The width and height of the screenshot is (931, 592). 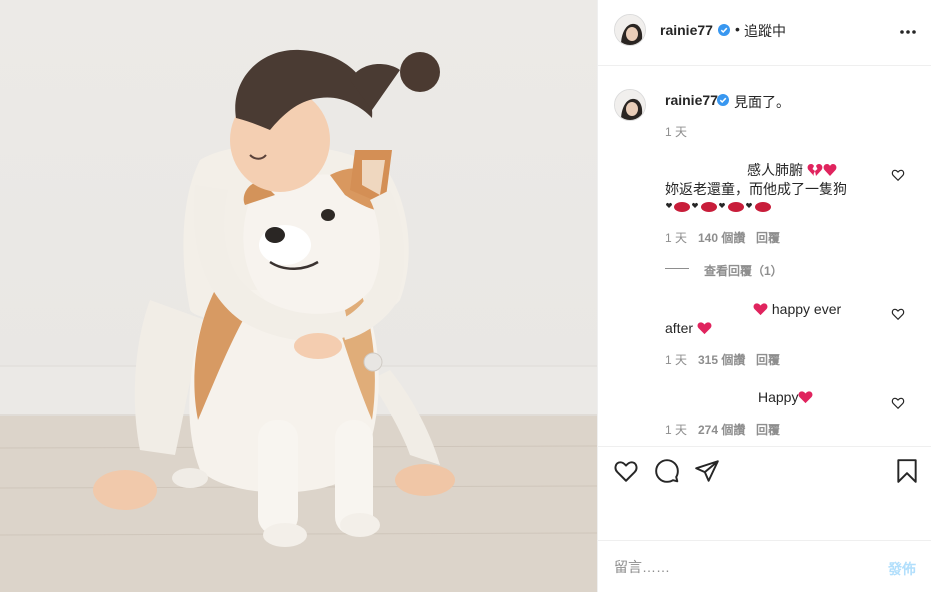 I want to click on comment-2-like-heart-icon, so click(x=898, y=314).